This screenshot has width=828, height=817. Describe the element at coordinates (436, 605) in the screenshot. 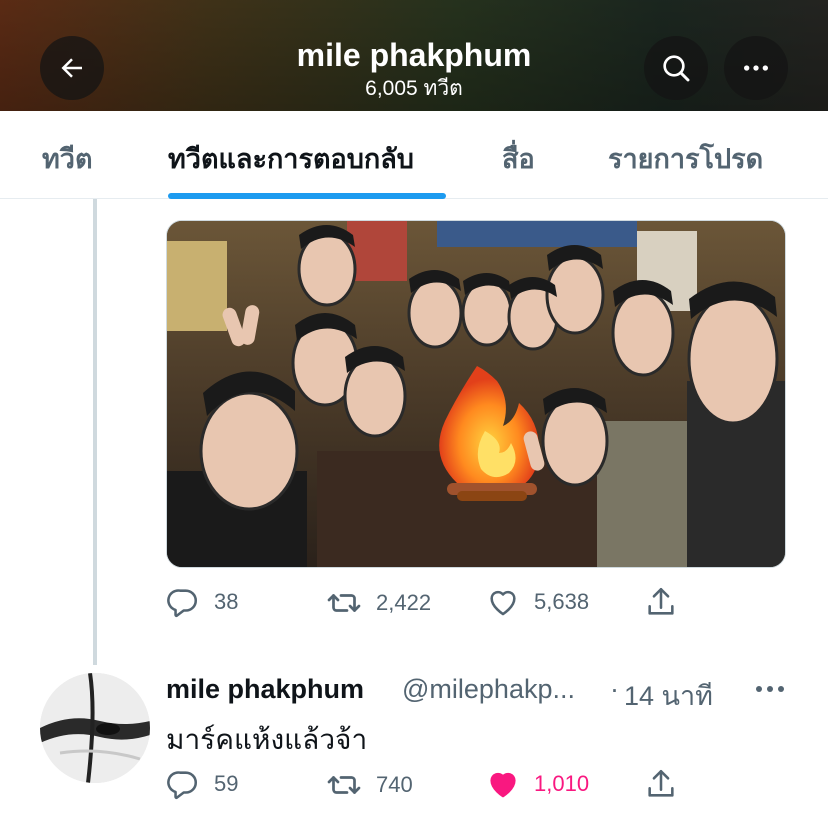

I see `tweet-actions: 38 2,422 5,638` at that location.